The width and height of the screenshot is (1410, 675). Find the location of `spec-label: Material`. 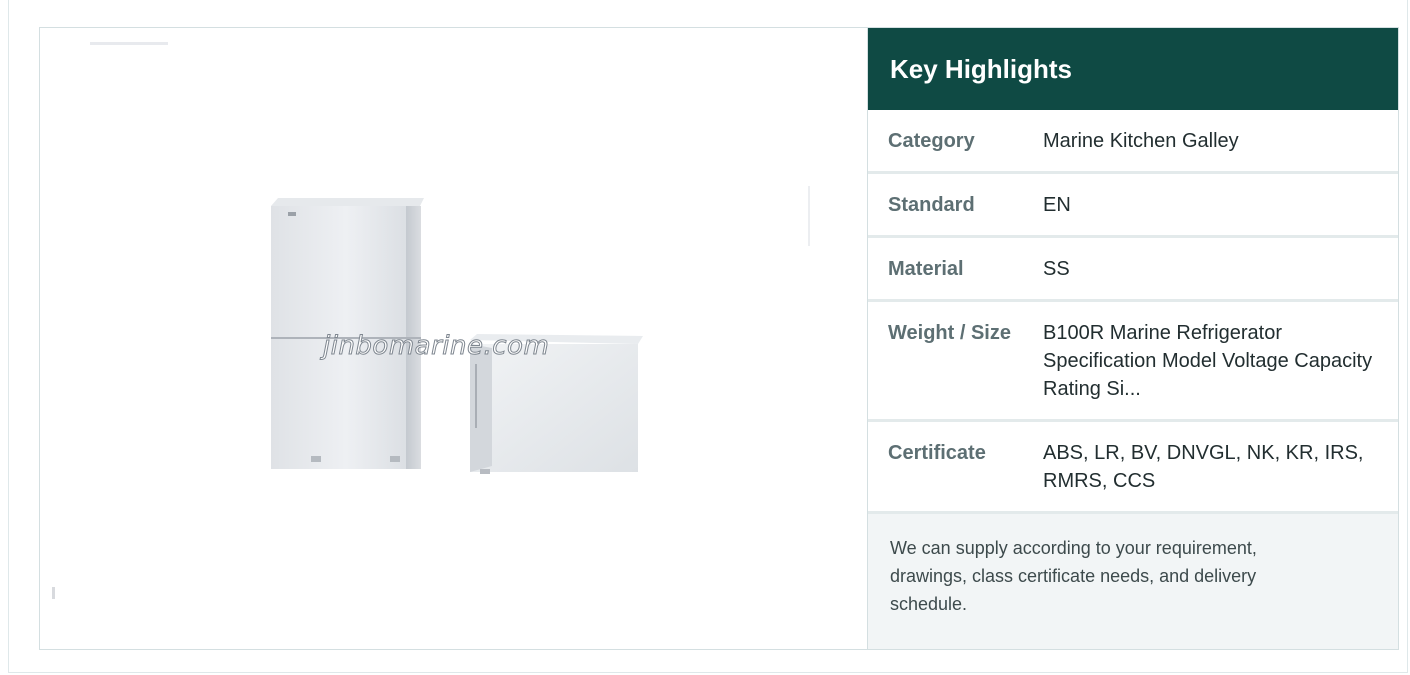

spec-label: Material is located at coordinates (926, 269).